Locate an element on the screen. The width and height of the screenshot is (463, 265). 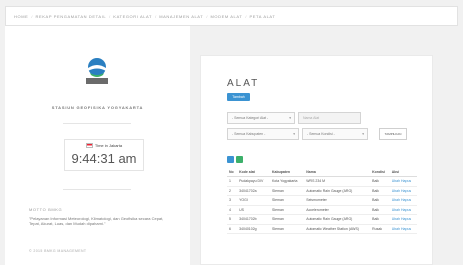
table-cell: 1 is located at coordinates (232, 181).